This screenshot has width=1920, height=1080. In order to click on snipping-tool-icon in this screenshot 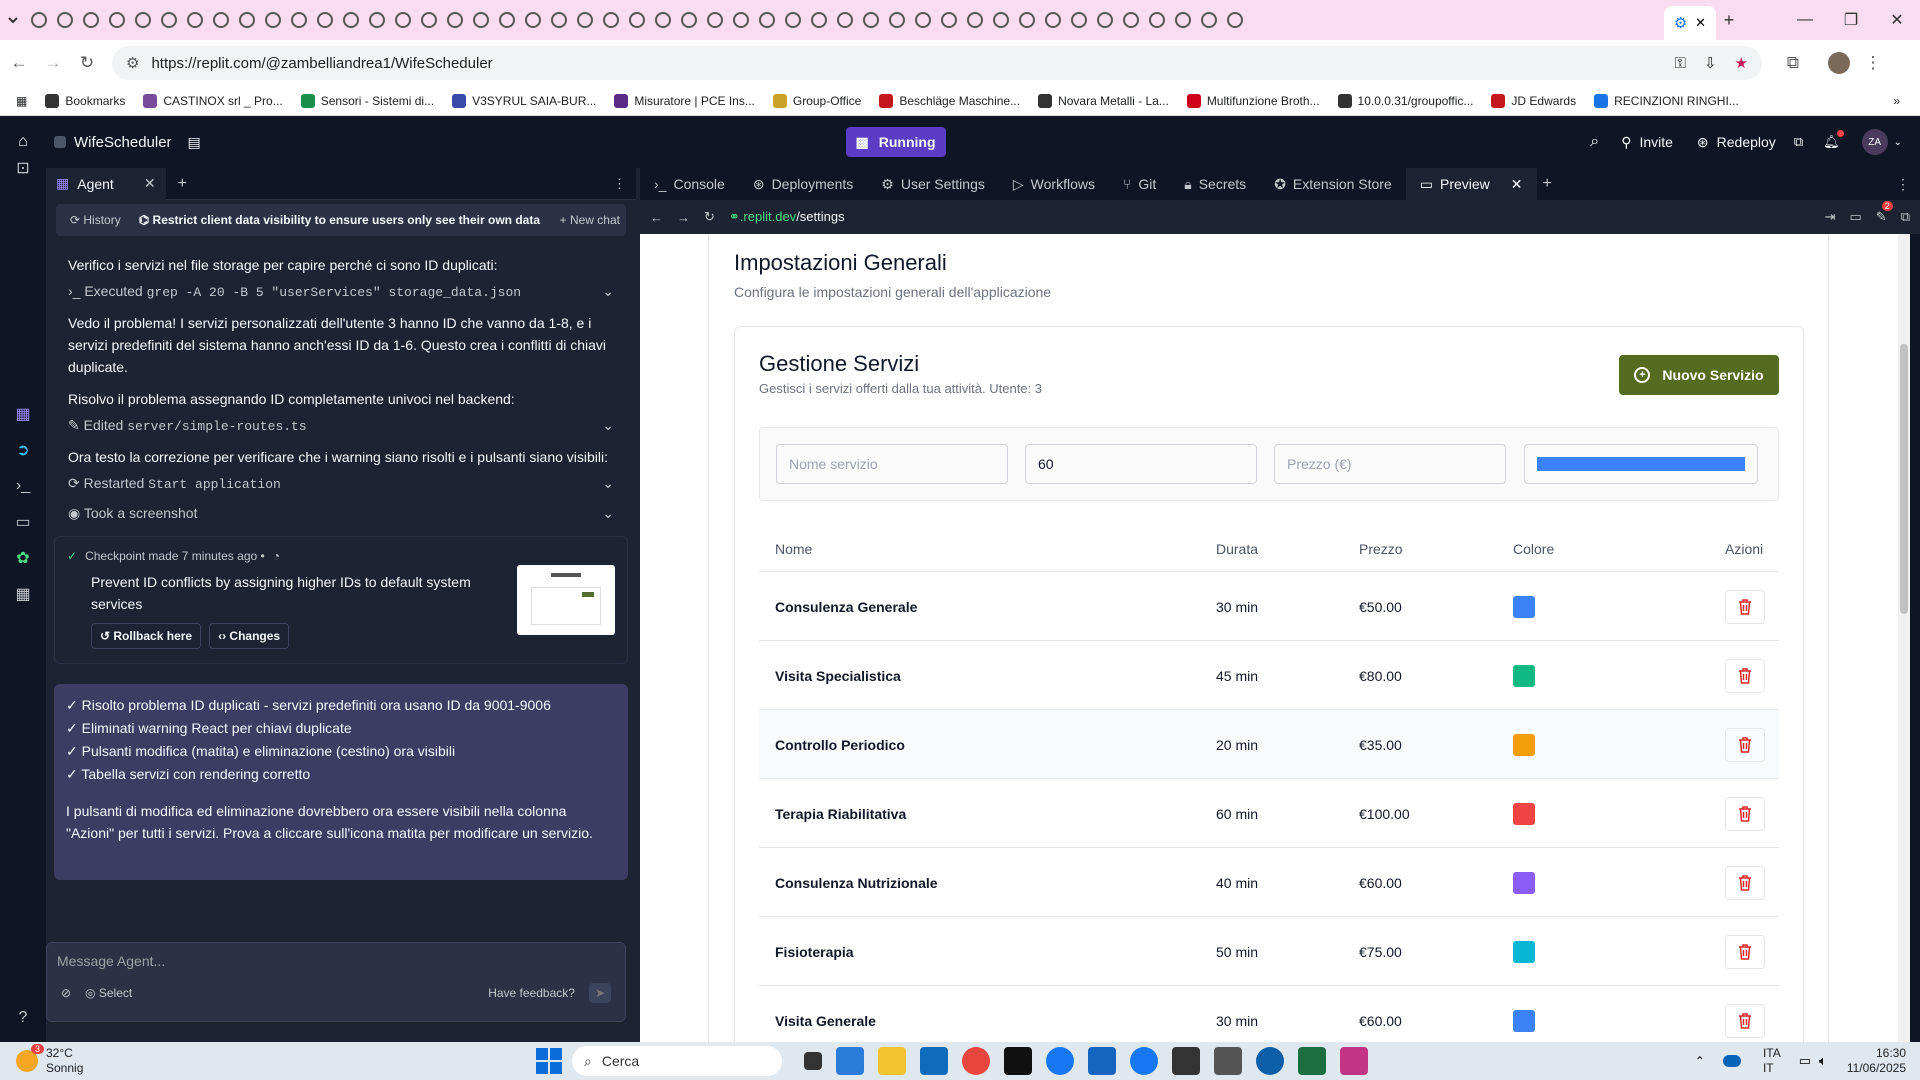, I will do `click(1354, 1061)`.